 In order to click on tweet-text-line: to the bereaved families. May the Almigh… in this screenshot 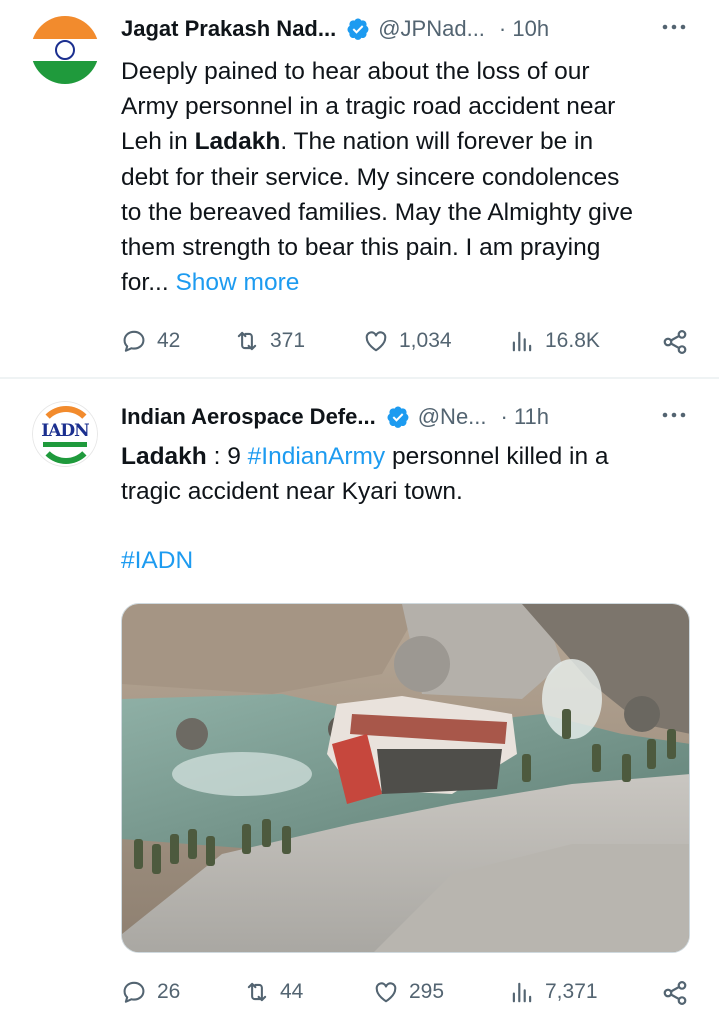, I will do `click(377, 212)`.